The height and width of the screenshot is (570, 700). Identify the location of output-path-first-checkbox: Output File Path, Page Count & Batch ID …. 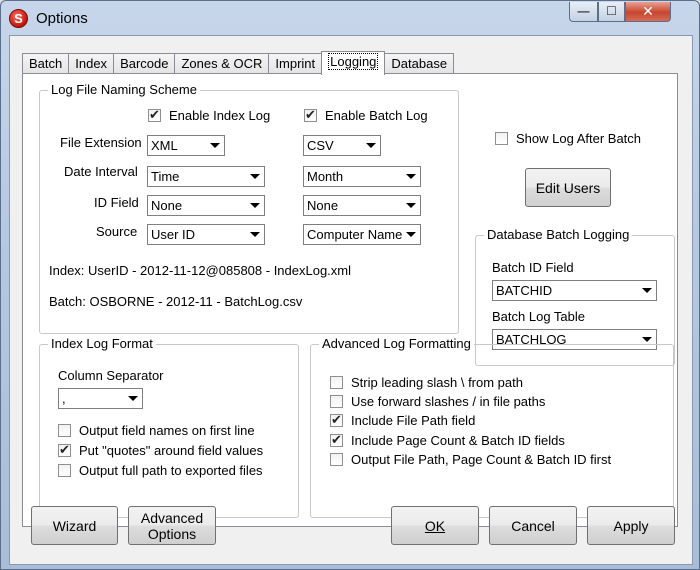
(470, 459).